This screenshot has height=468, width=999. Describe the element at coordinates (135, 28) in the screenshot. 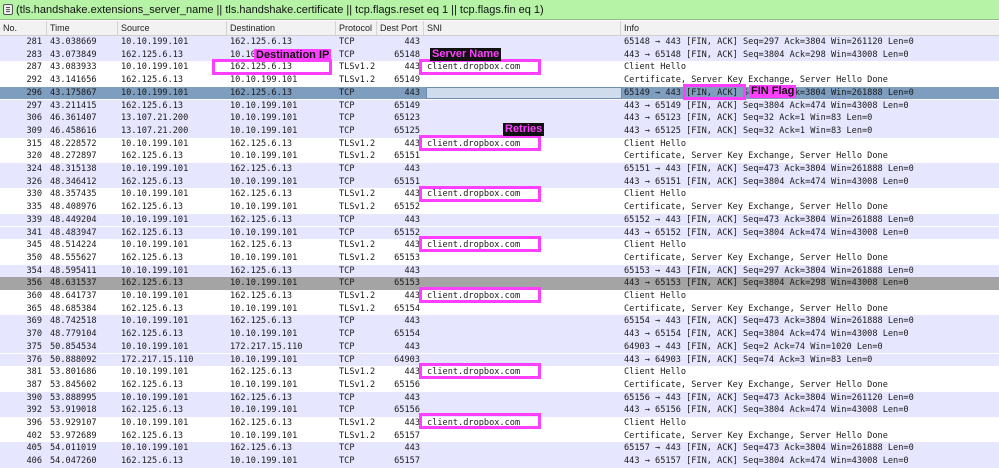

I see `column-header-source: Source` at that location.